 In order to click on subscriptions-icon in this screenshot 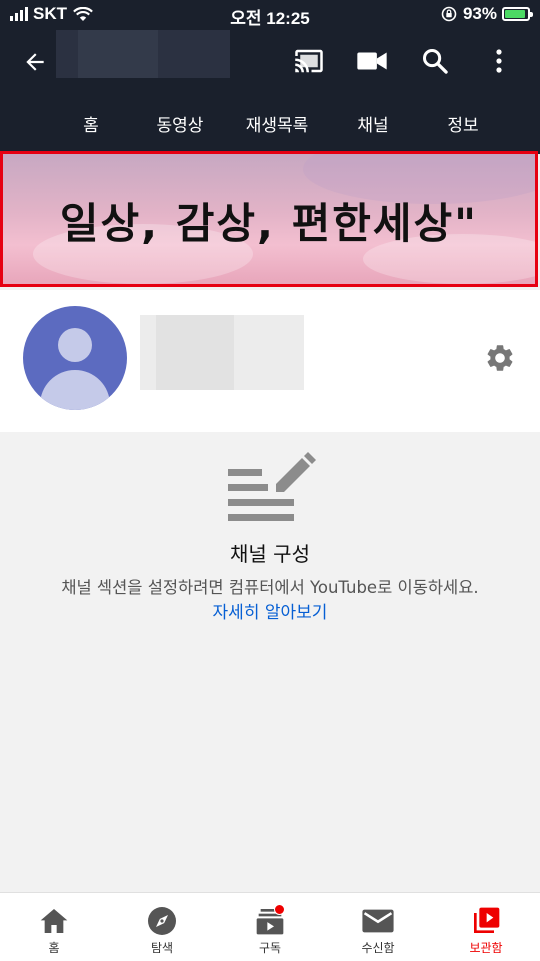, I will do `click(270, 921)`.